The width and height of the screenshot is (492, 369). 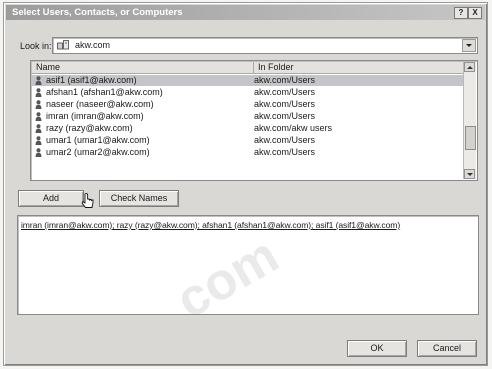 What do you see at coordinates (469, 45) in the screenshot?
I see `chevron-down-icon` at bounding box center [469, 45].